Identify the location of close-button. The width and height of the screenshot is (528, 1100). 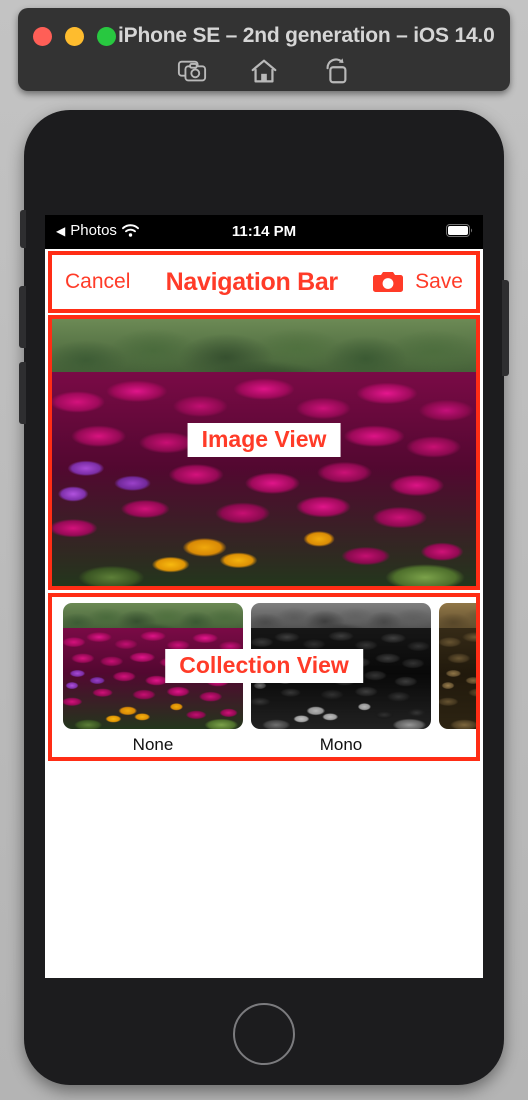
(42, 36).